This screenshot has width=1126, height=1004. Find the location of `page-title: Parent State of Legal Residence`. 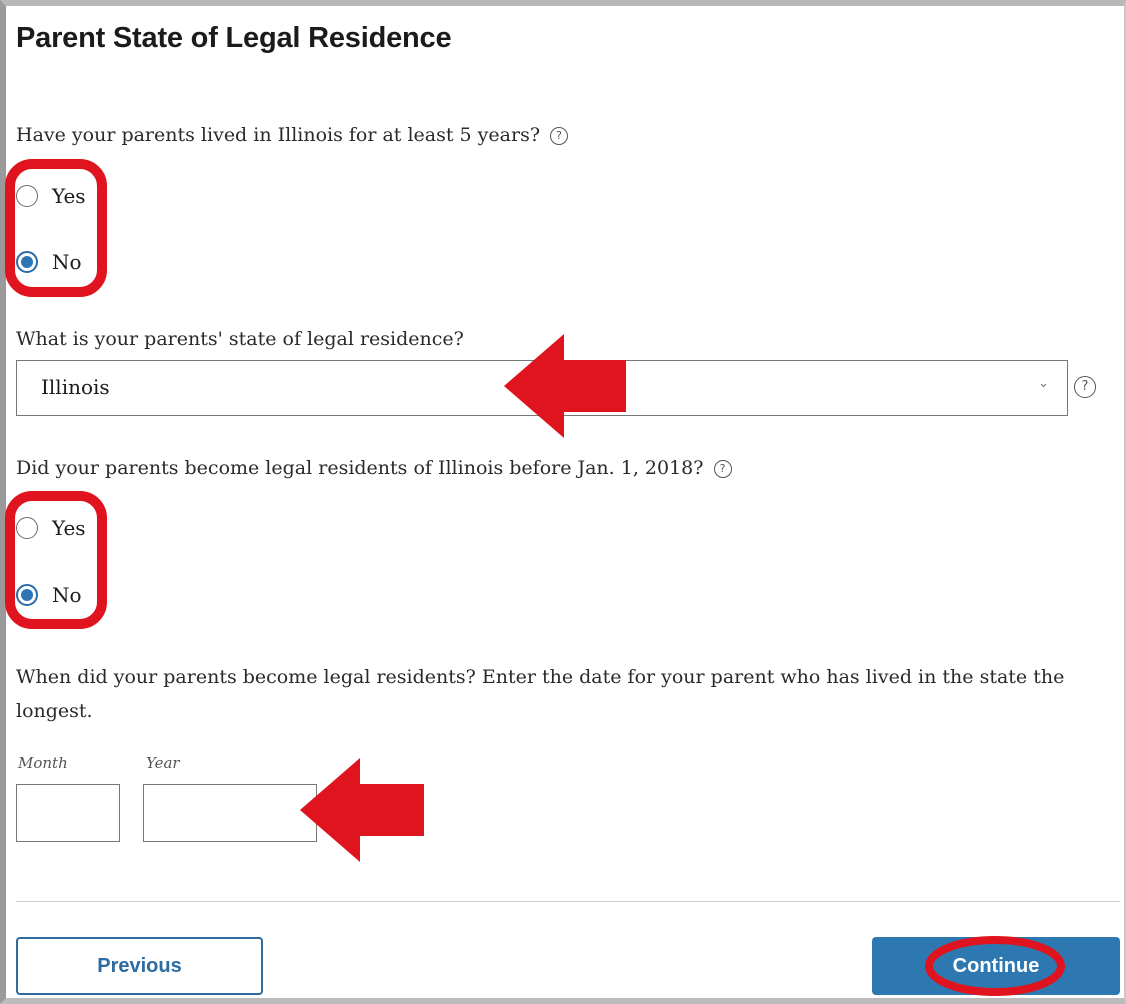

page-title: Parent State of Legal Residence is located at coordinates (234, 38).